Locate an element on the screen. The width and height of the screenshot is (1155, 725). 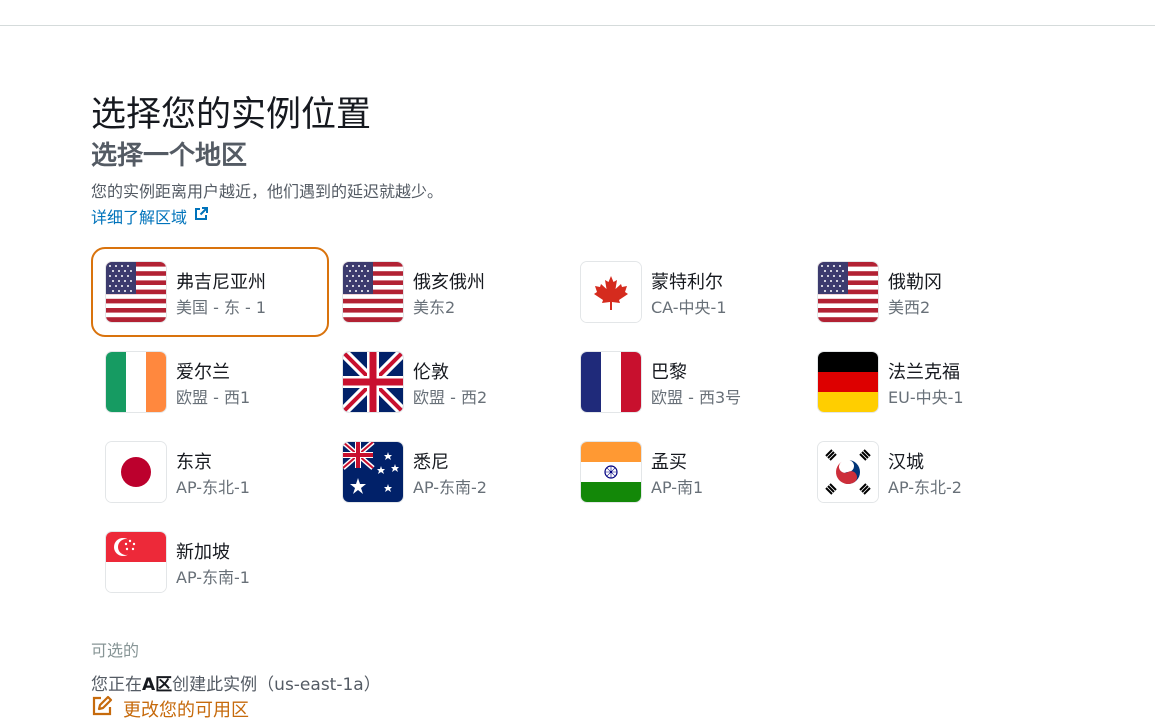
region-code: AP-东北-1 is located at coordinates (213, 487).